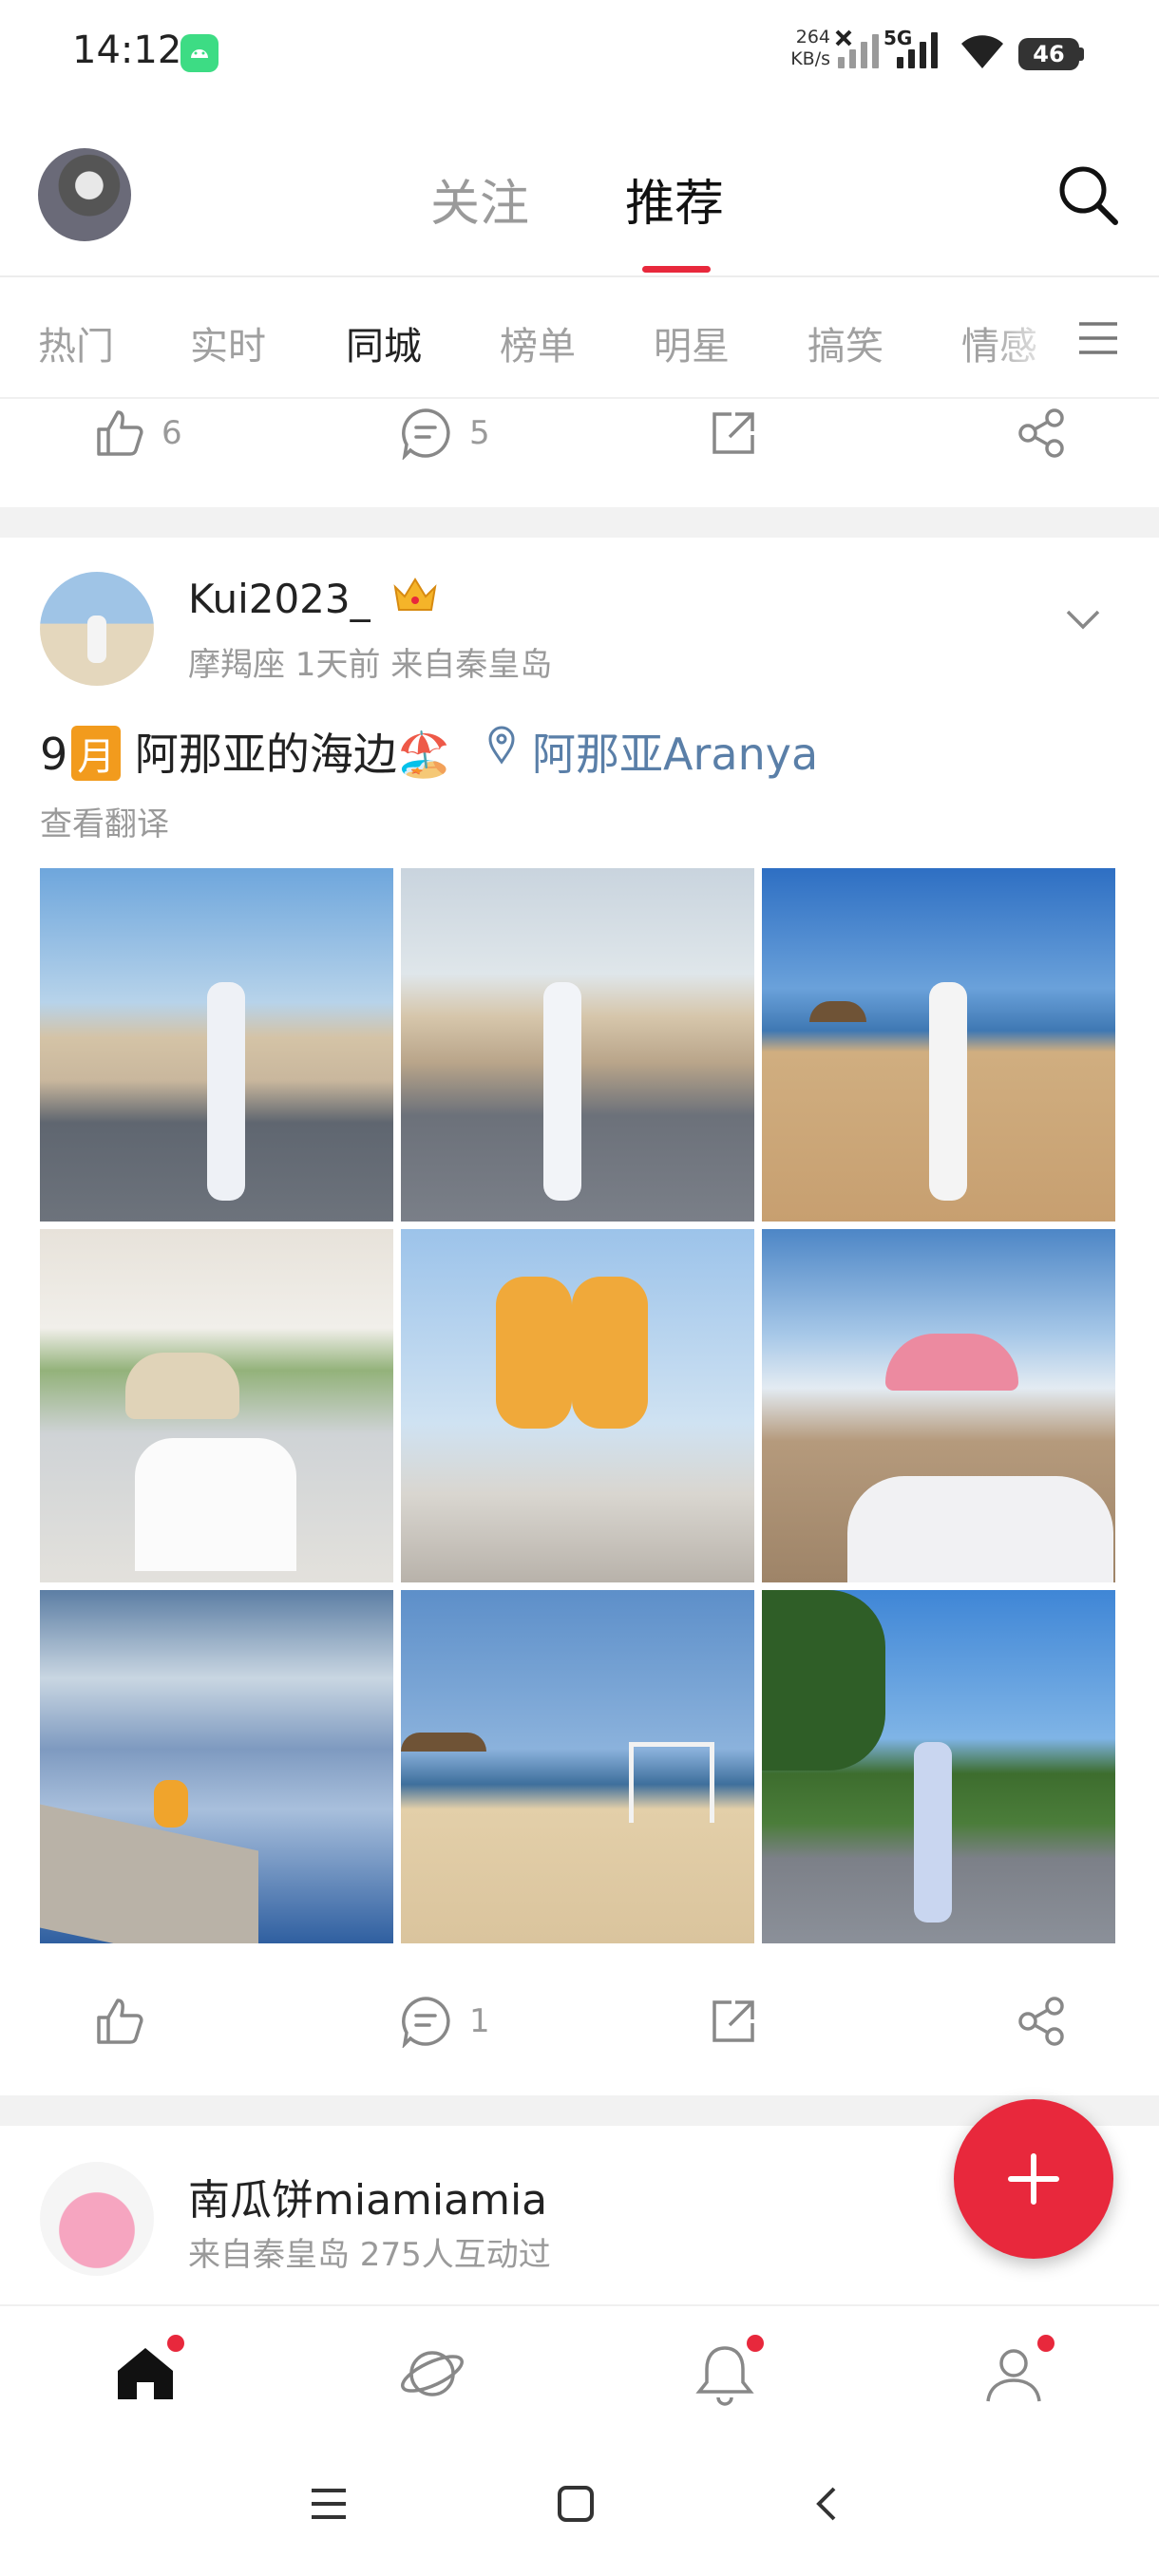 This screenshot has width=1159, height=2576. I want to click on bottom-nav, so click(579, 2376).